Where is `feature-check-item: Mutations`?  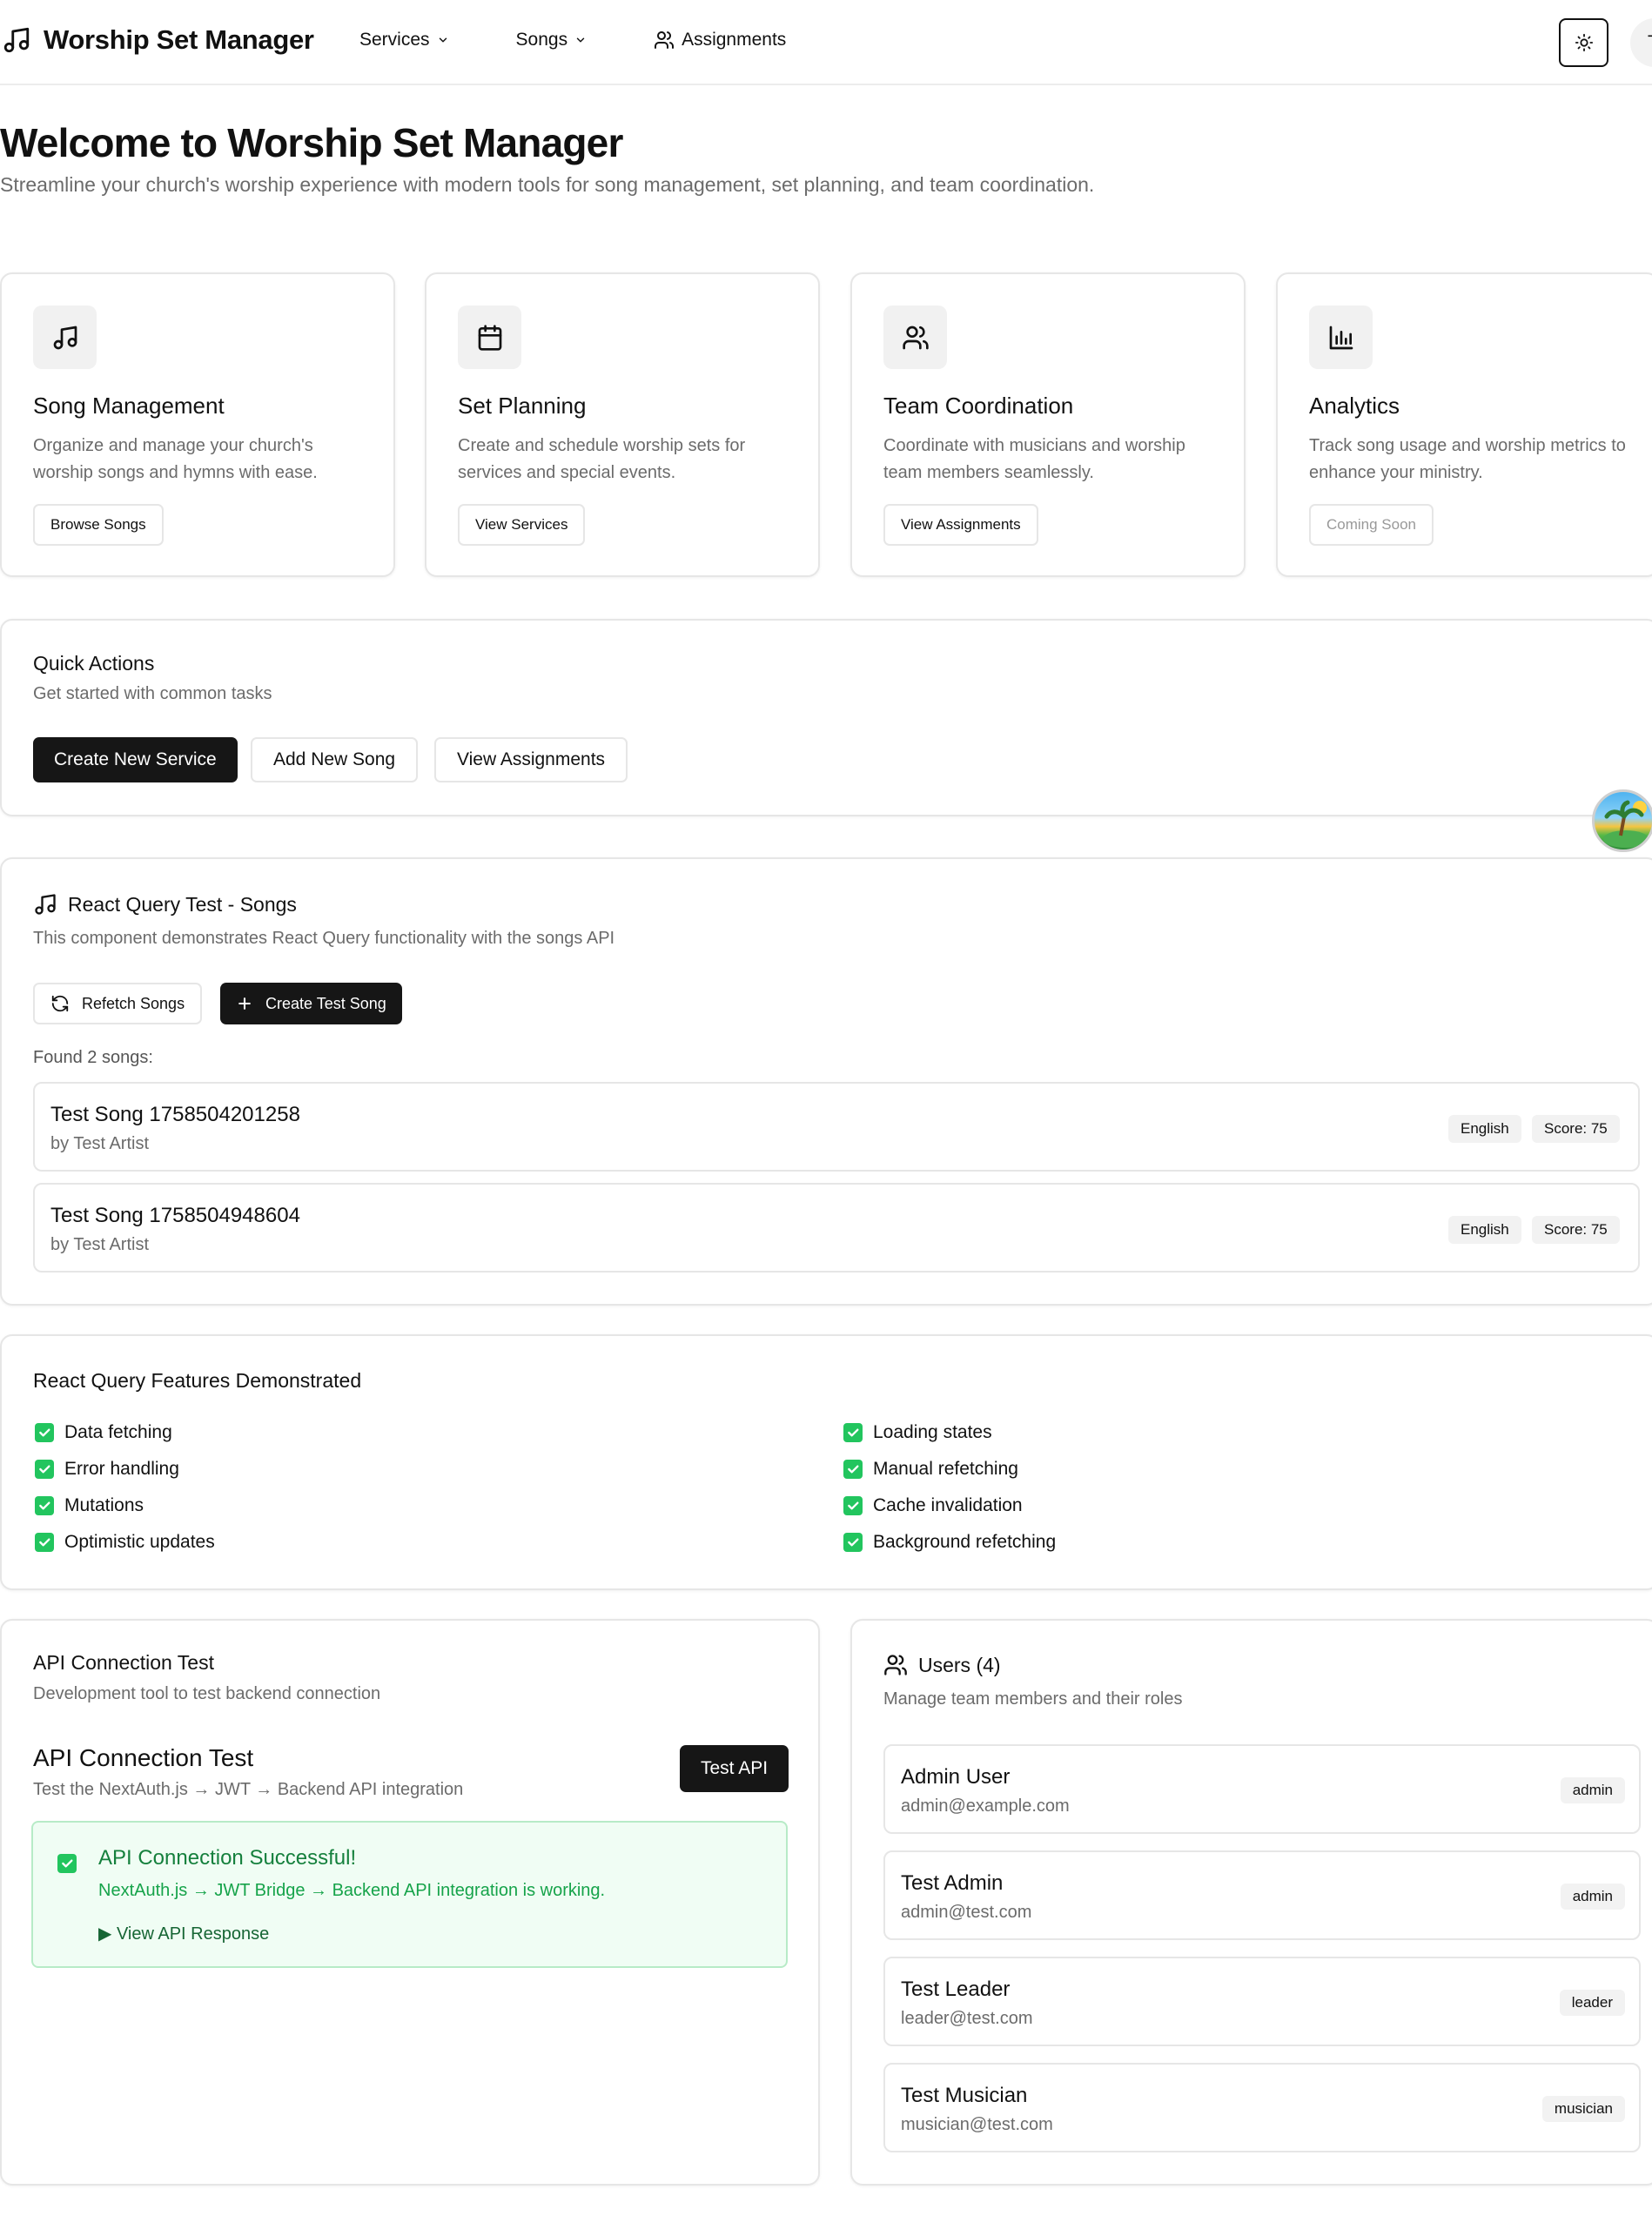 feature-check-item: Mutations is located at coordinates (90, 1505).